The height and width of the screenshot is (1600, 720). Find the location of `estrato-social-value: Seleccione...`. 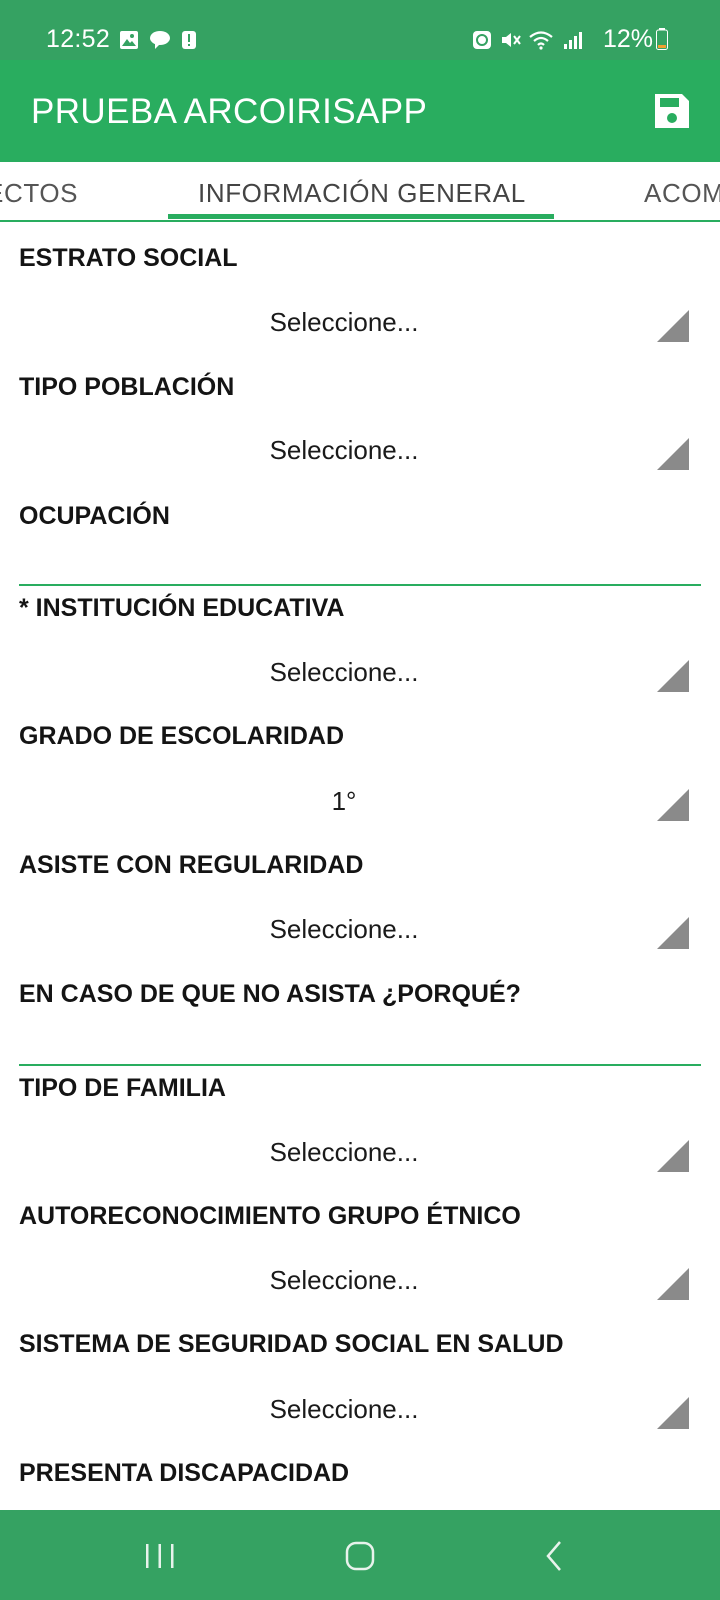

estrato-social-value: Seleccione... is located at coordinates (344, 322).